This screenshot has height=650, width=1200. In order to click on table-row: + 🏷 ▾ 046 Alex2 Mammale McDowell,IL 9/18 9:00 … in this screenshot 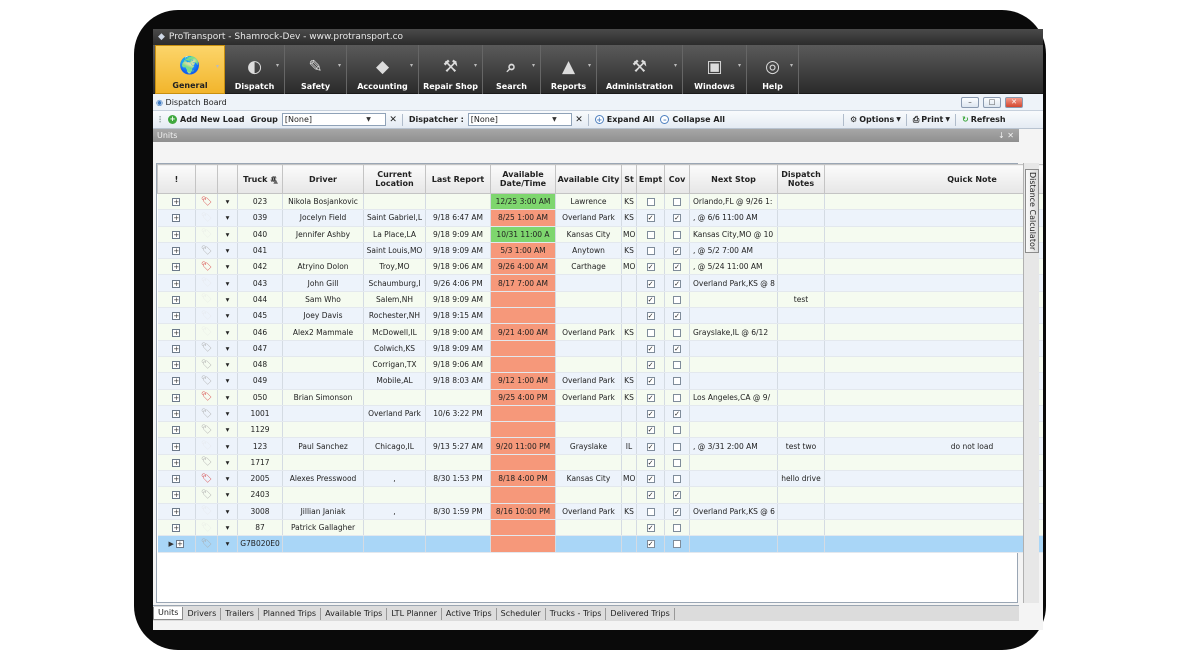, I will do `click(600, 332)`.